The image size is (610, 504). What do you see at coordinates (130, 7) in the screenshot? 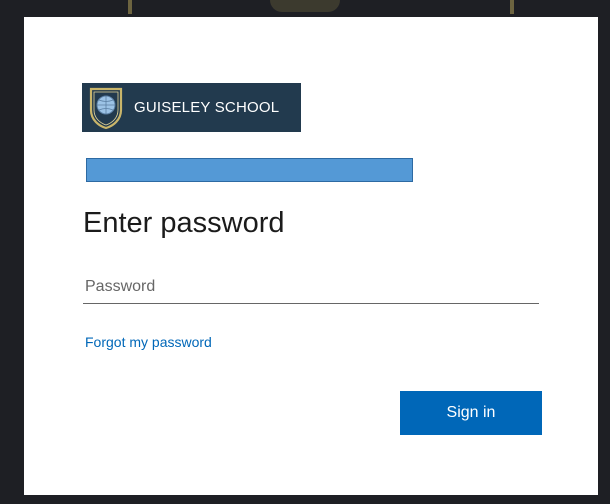
I see `background-decoration-left` at bounding box center [130, 7].